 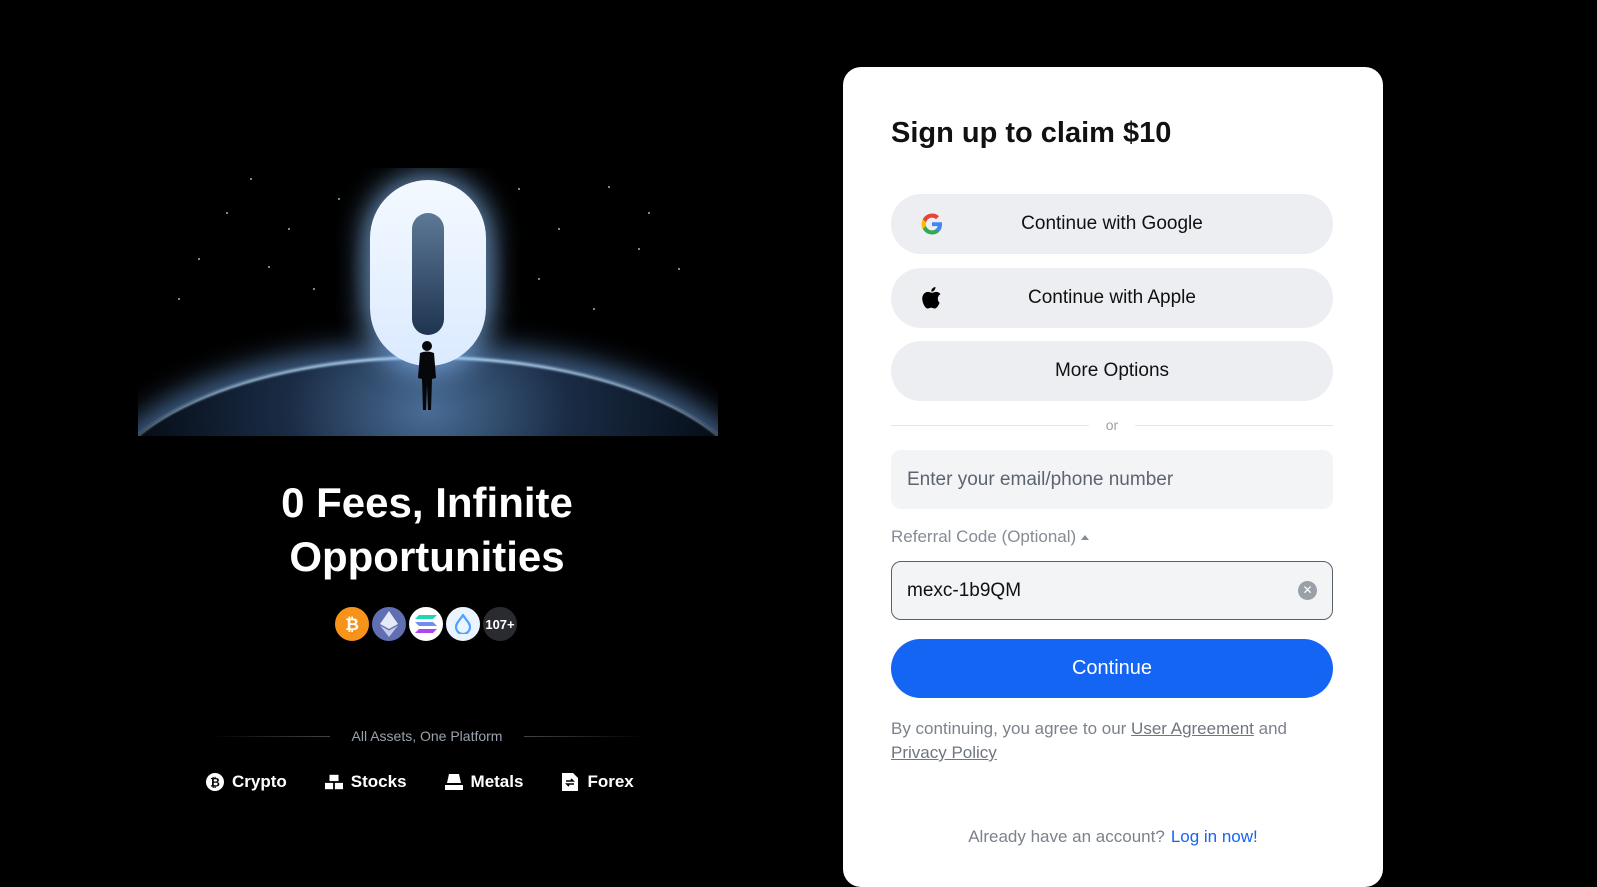 I want to click on person-silhouette-icon, so click(x=427, y=375).